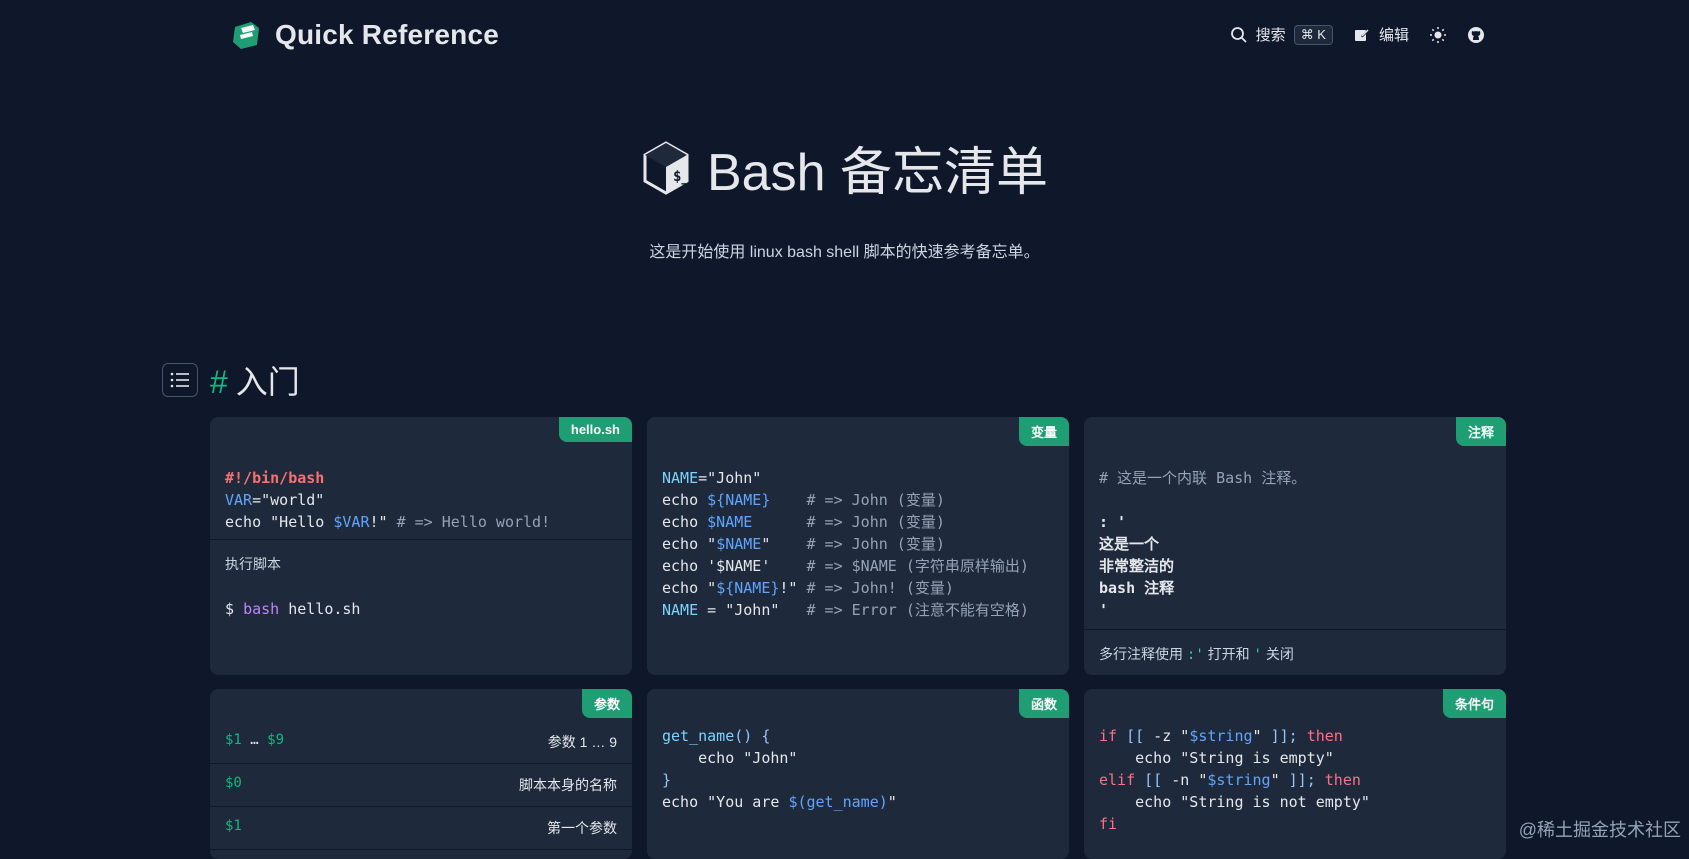  Describe the element at coordinates (1239, 35) in the screenshot. I see `search-icon` at that location.